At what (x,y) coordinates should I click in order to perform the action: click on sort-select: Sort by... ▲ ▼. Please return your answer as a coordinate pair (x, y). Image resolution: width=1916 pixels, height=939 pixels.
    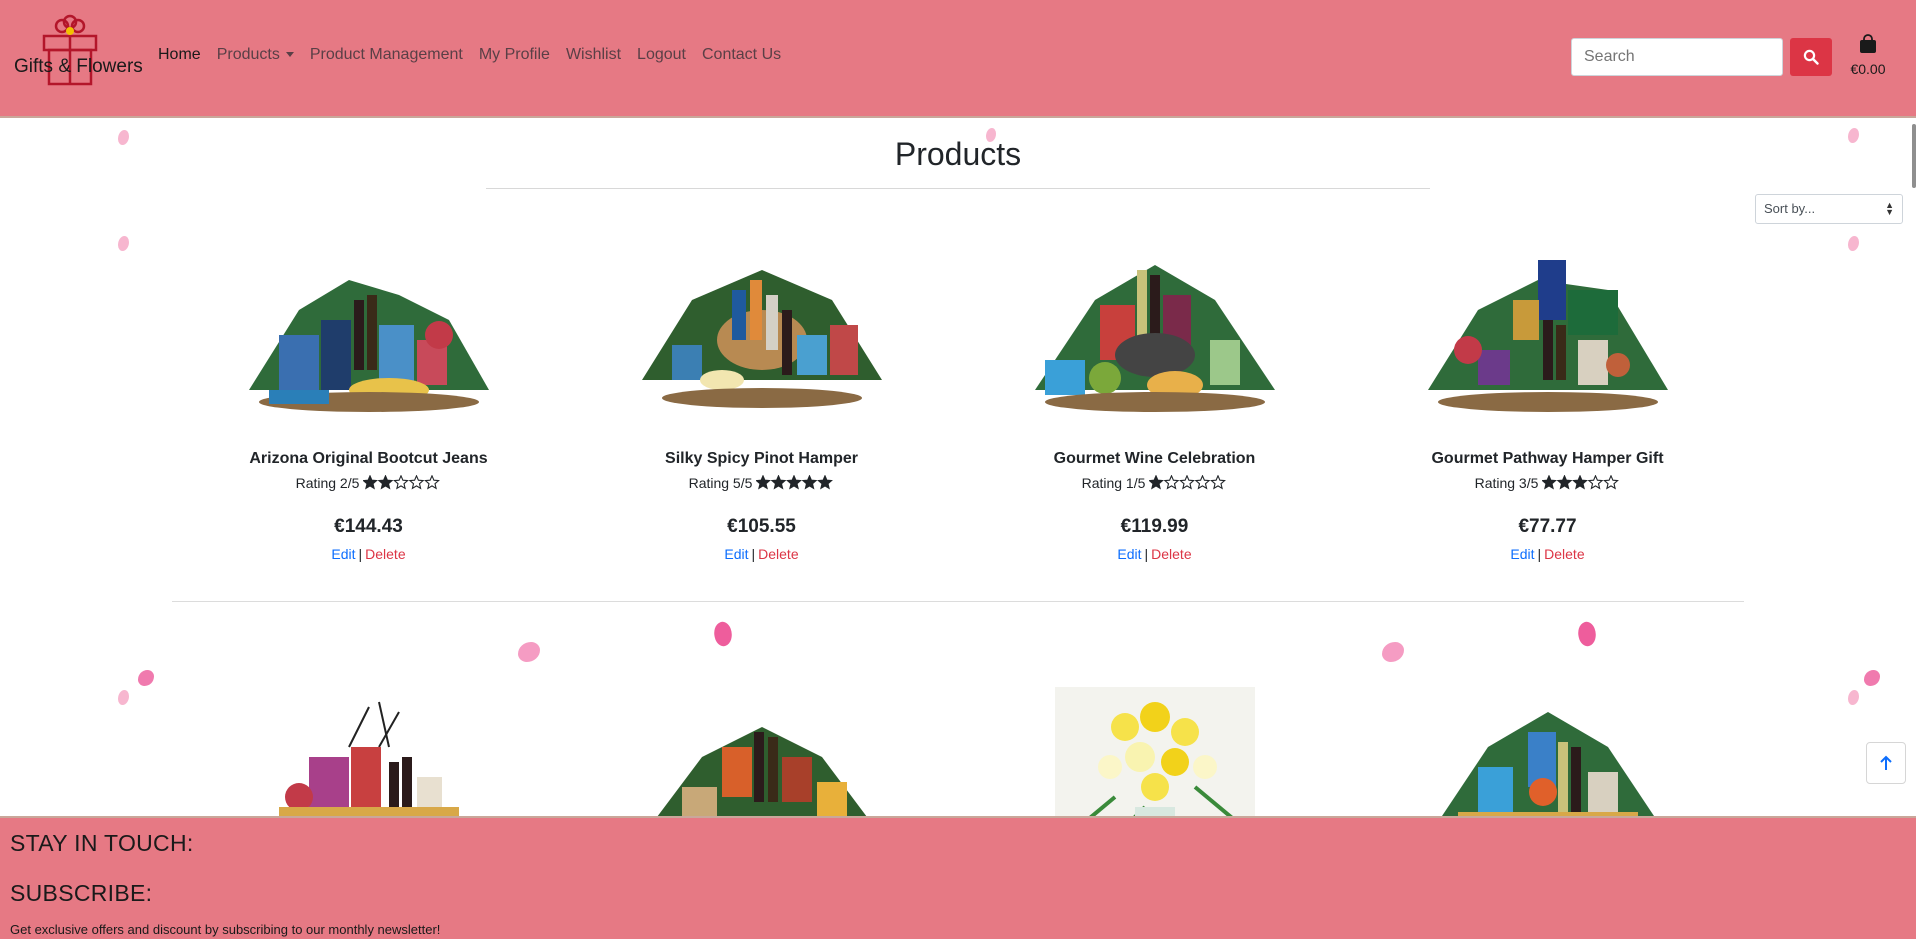
    Looking at the image, I should click on (1829, 209).